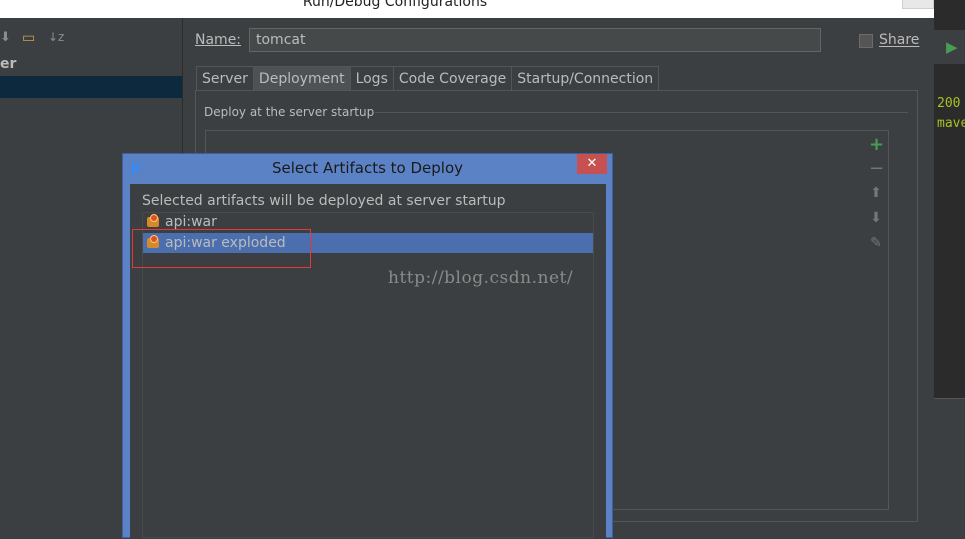 The image size is (965, 539). I want to click on dialog-title: Select Artifacts to Deploy, so click(367, 168).